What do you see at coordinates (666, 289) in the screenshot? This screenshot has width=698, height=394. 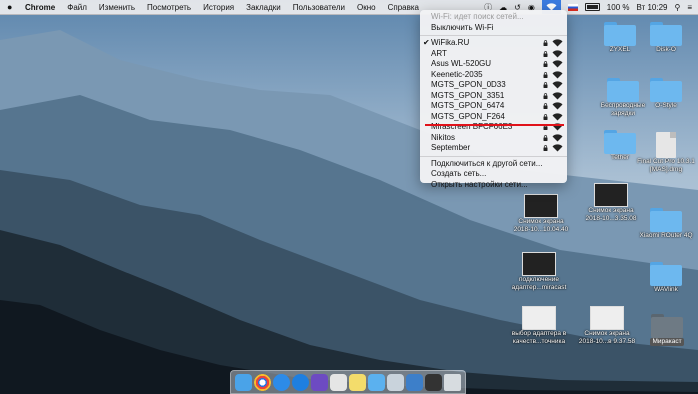 I see `folder-label: WAVlink` at bounding box center [666, 289].